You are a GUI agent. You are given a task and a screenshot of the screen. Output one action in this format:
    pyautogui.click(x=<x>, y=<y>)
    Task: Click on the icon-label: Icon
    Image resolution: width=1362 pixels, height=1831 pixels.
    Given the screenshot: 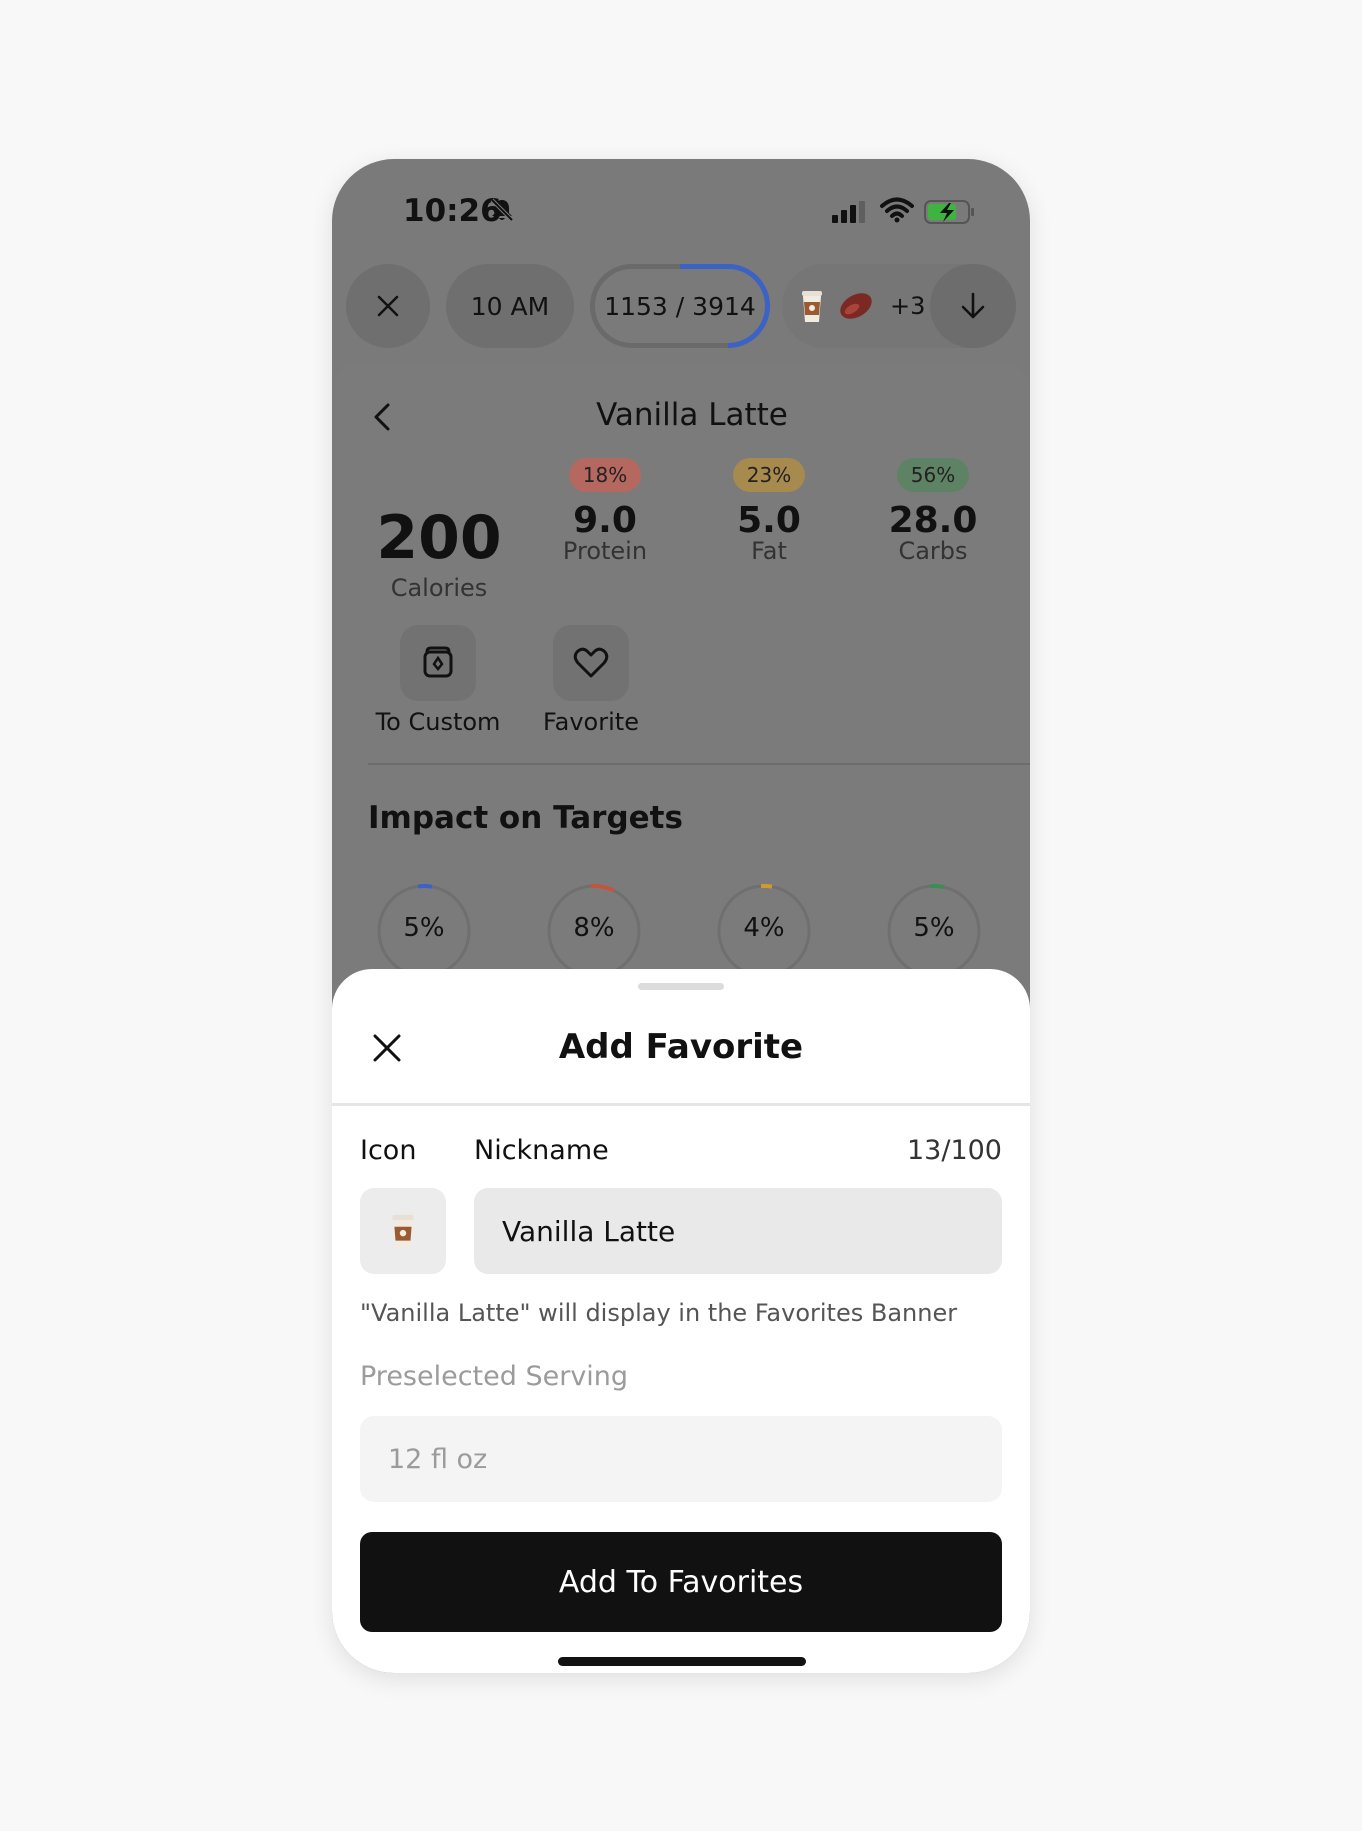 What is the action you would take?
    pyautogui.click(x=388, y=1150)
    